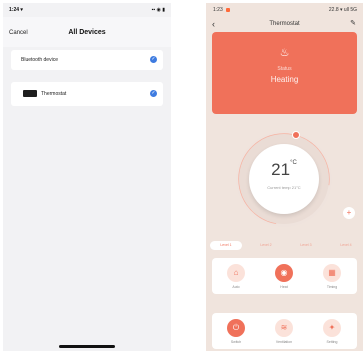 The image size is (363, 352). I want to click on fan-icon: ≋, so click(284, 328).